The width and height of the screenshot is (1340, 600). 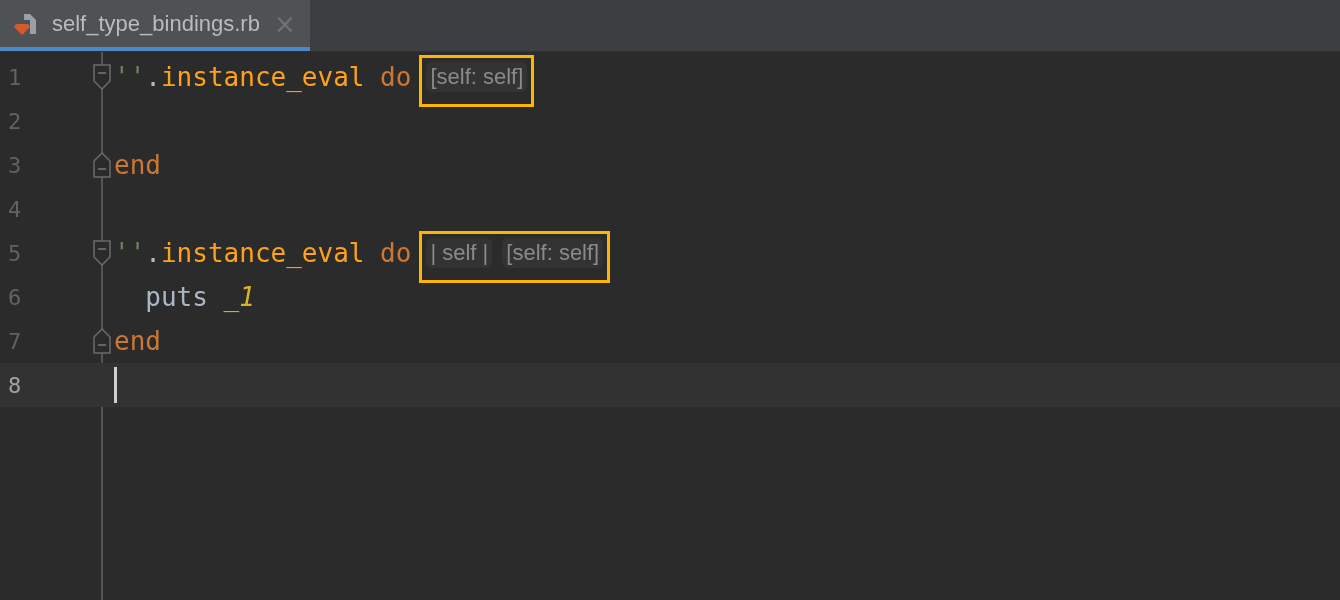 I want to click on line-number: 2, so click(x=15, y=121).